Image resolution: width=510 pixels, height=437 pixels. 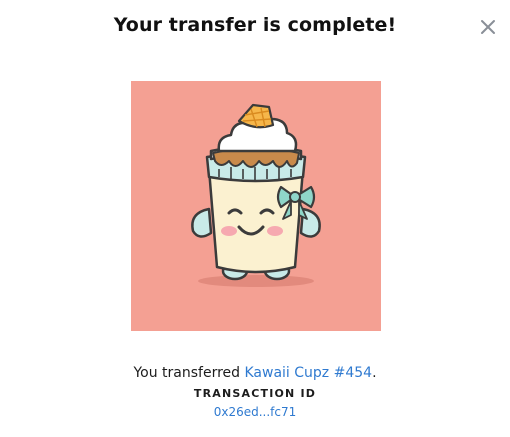 I want to click on item-link: Kawaii Cupz #454, so click(x=309, y=373).